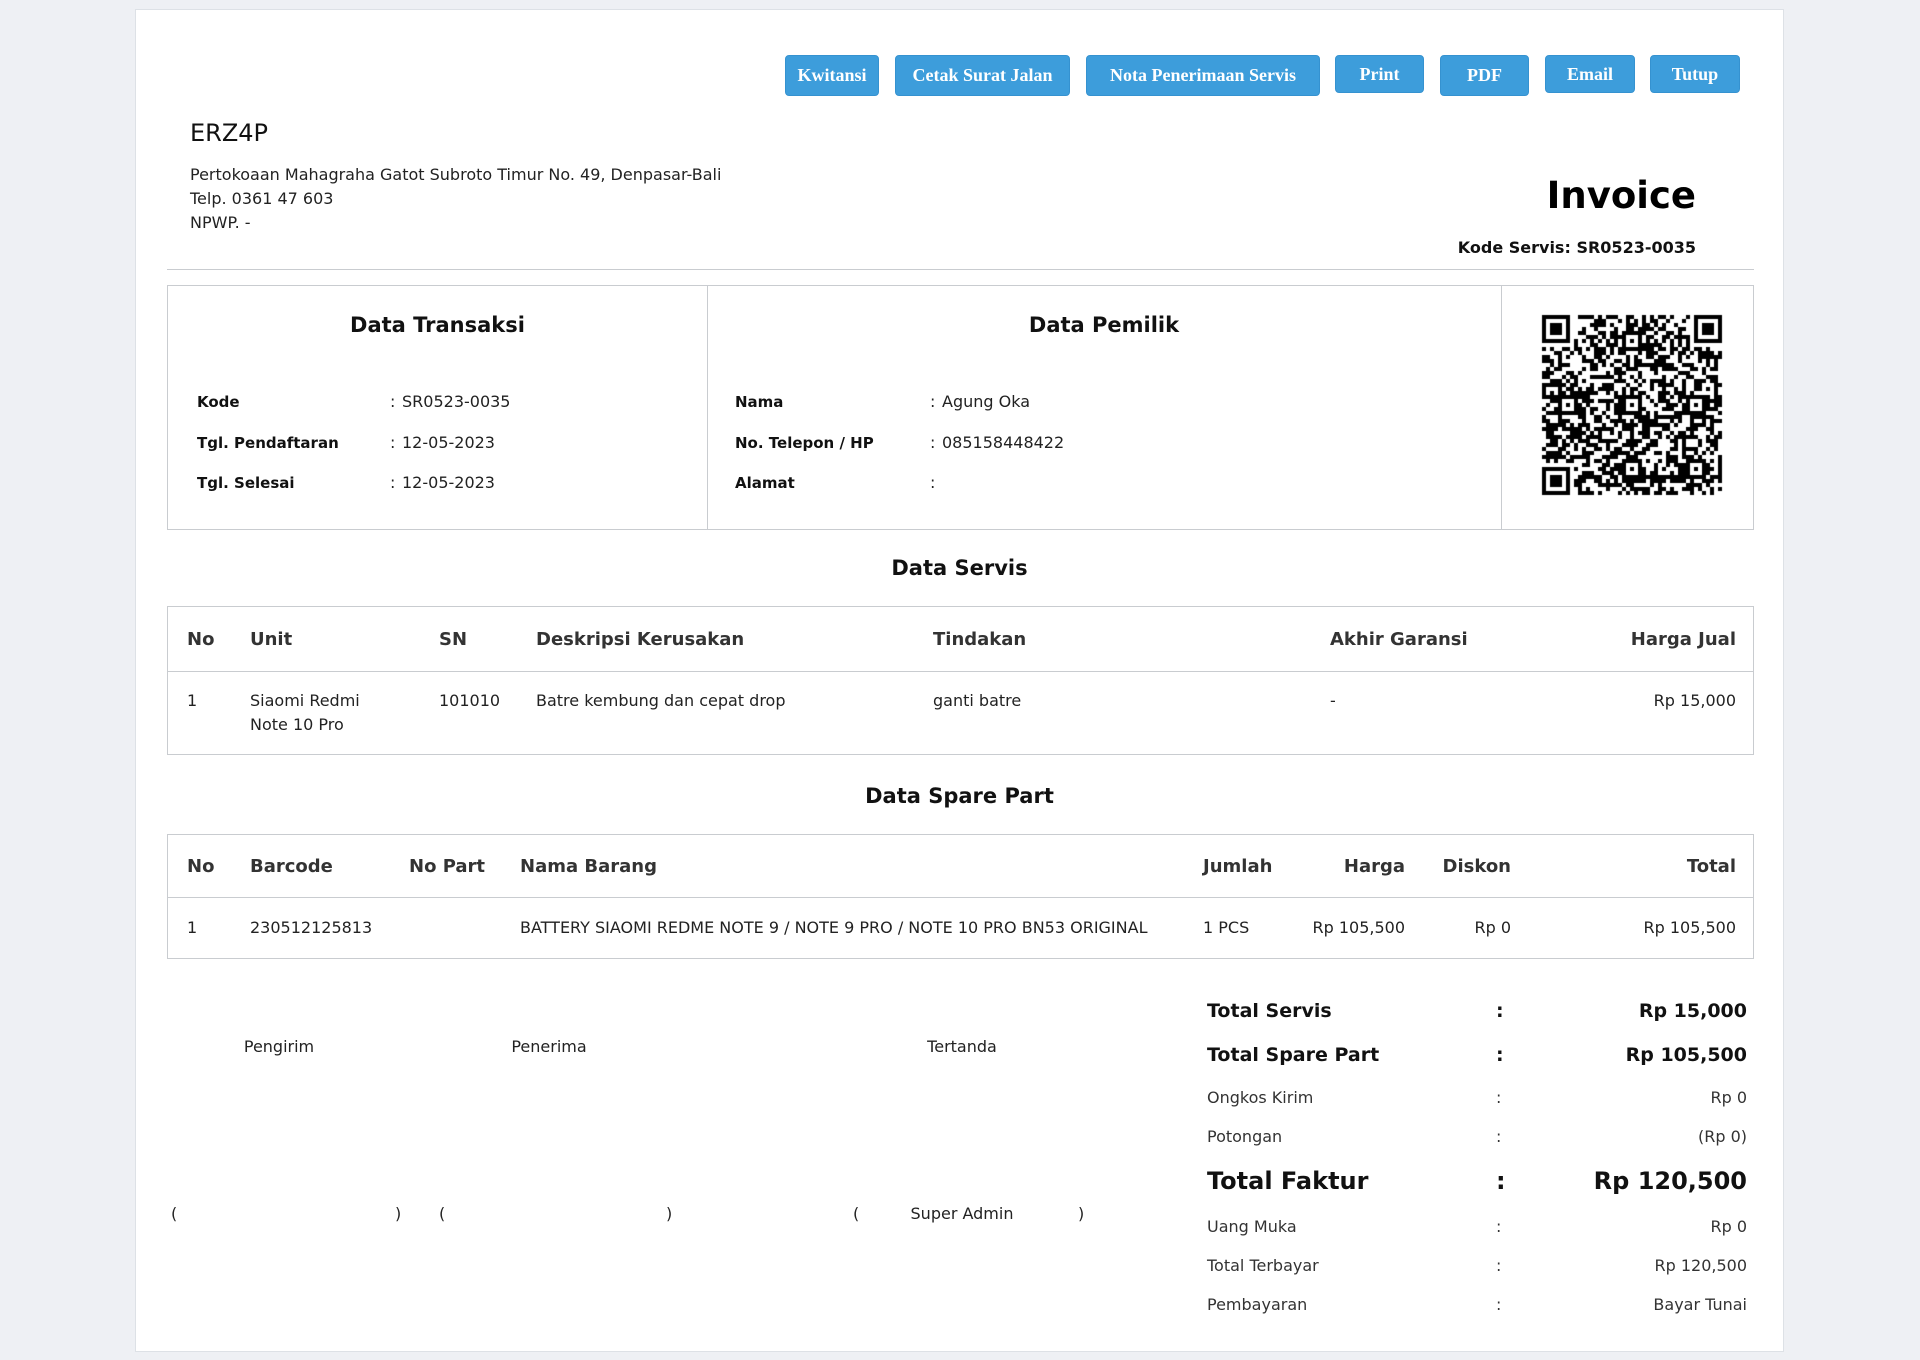 This screenshot has height=1360, width=1920. What do you see at coordinates (1257, 1304) in the screenshot?
I see `summary-label: Pembayaran` at bounding box center [1257, 1304].